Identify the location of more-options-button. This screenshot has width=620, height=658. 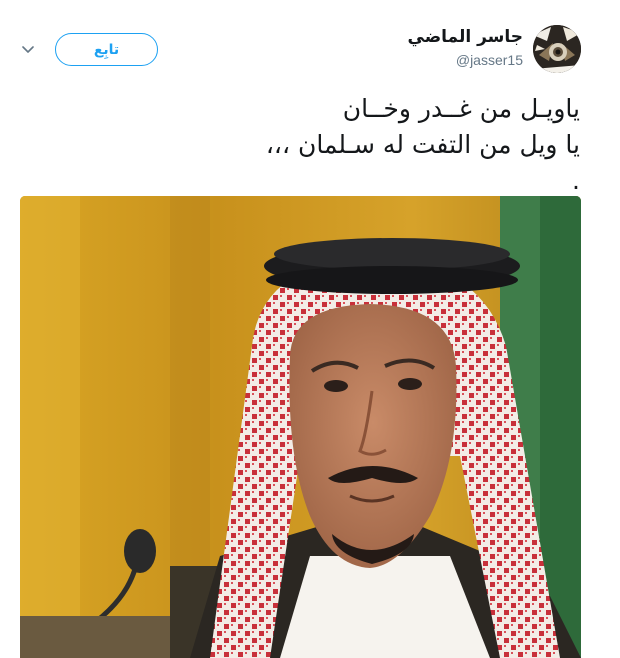
(28, 50).